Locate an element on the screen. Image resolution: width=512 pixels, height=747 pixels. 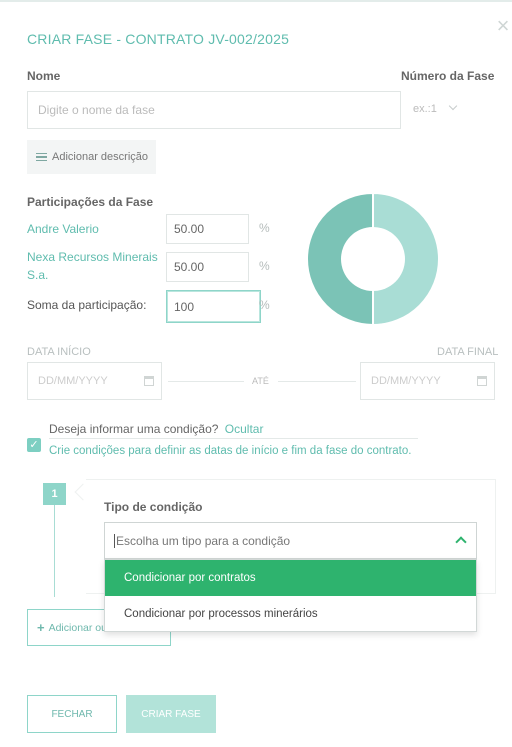
plus-icon: + is located at coordinates (41, 627).